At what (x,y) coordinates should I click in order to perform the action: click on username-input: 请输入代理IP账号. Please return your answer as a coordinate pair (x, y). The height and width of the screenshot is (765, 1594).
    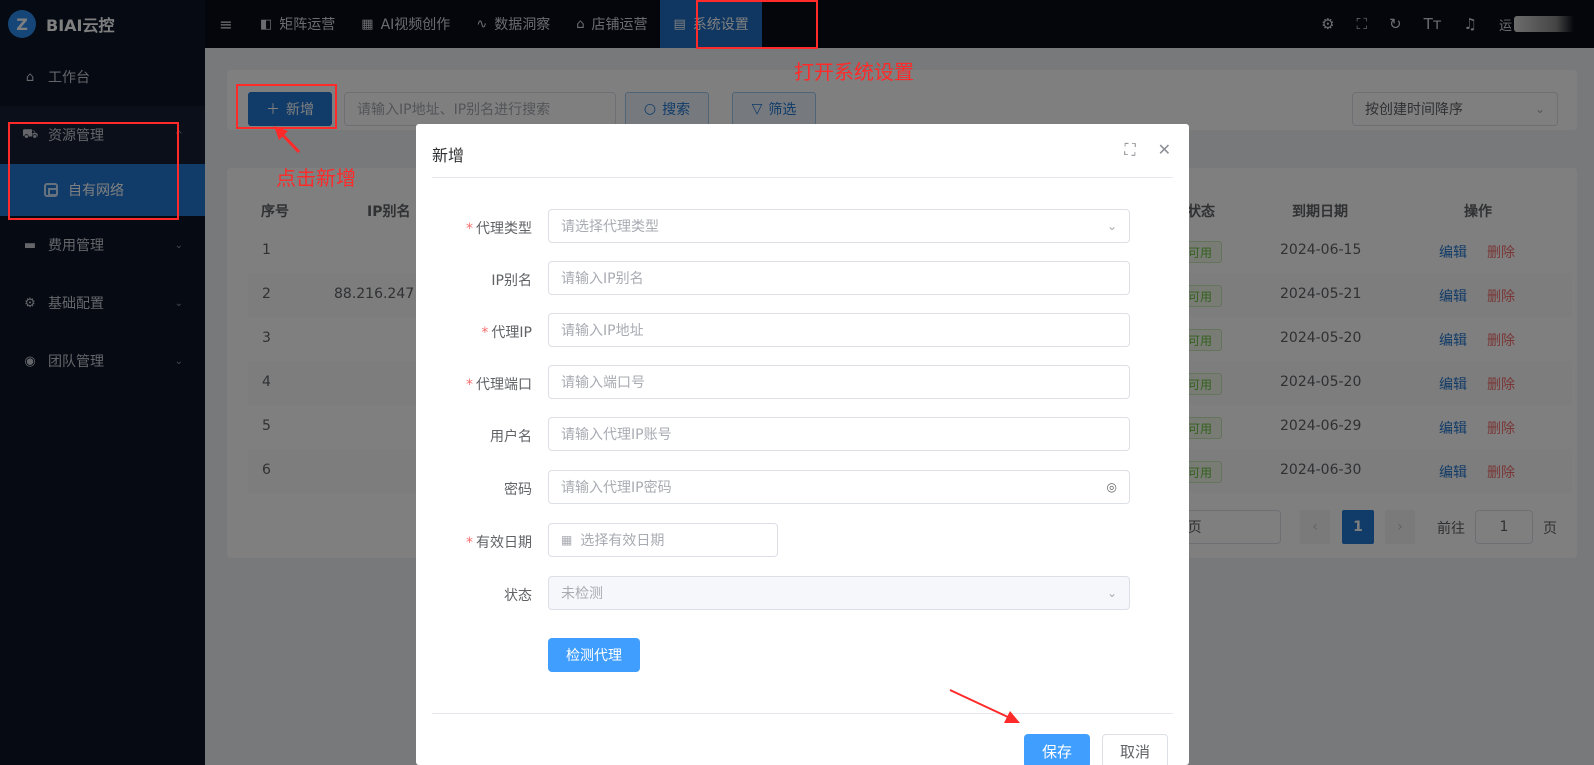
    Looking at the image, I should click on (839, 434).